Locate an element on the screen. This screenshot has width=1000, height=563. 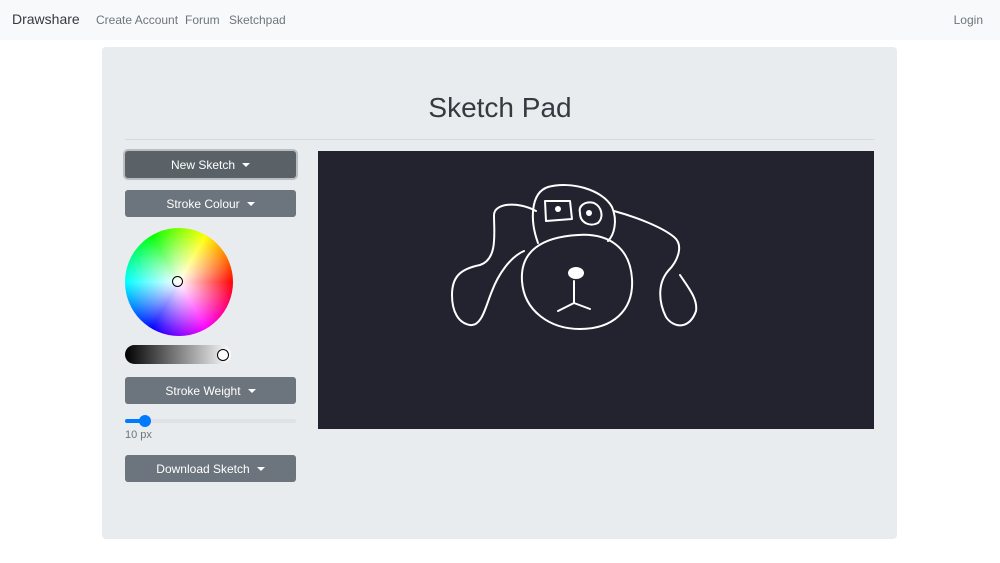
download-sketch-label: Download Sketch is located at coordinates (203, 468).